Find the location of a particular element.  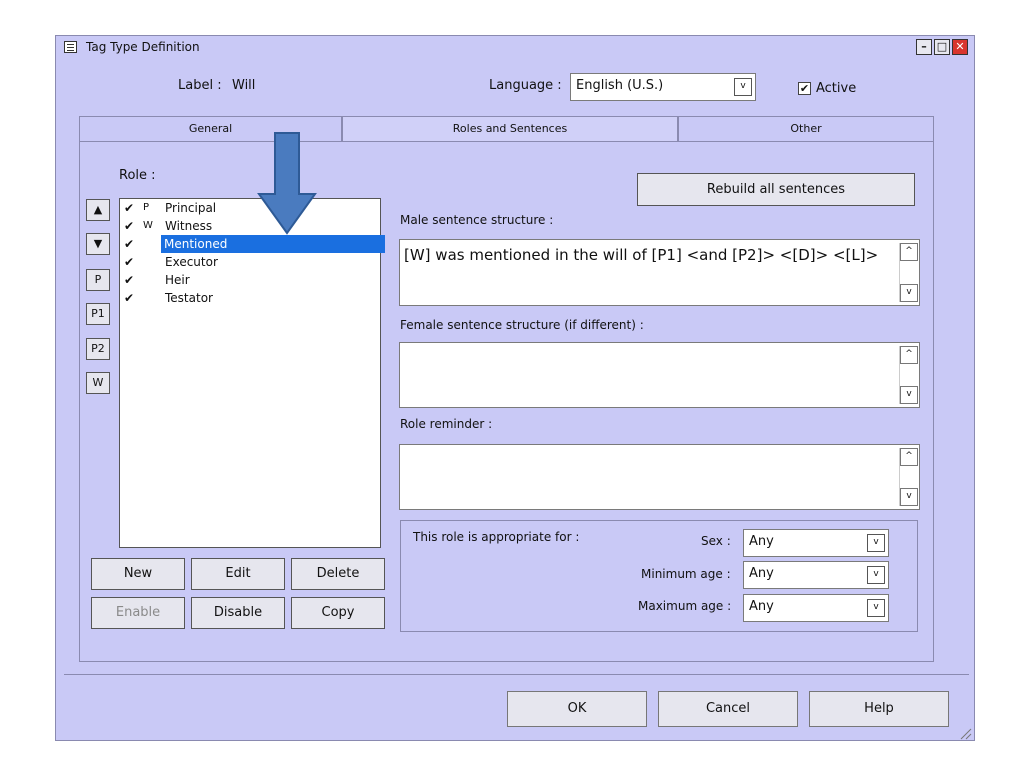

move-down-button: ▼ is located at coordinates (98, 244).